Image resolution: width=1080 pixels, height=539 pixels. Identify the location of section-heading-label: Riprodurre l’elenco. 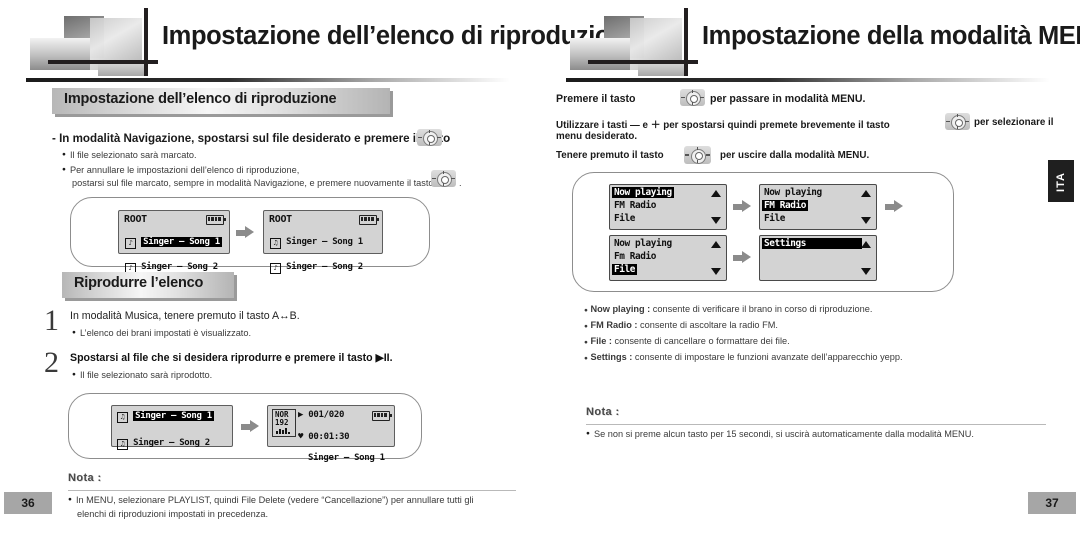
(139, 283).